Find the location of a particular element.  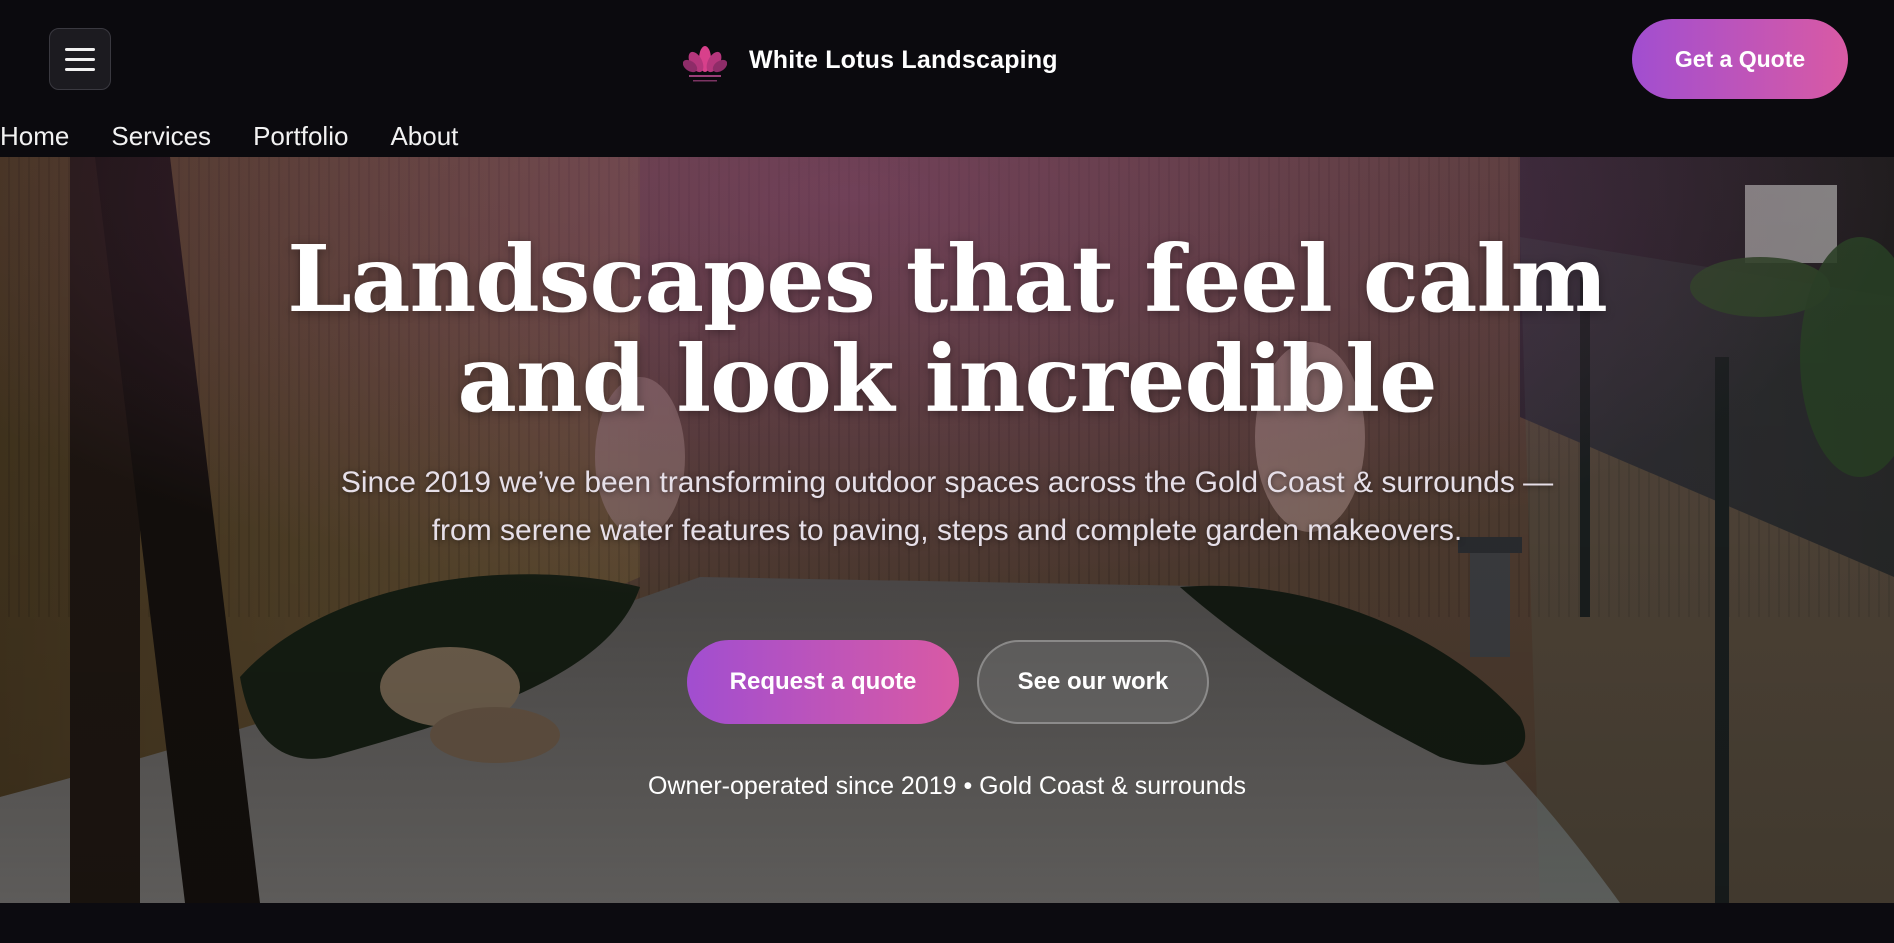

nav-item-about: About is located at coordinates (424, 136).